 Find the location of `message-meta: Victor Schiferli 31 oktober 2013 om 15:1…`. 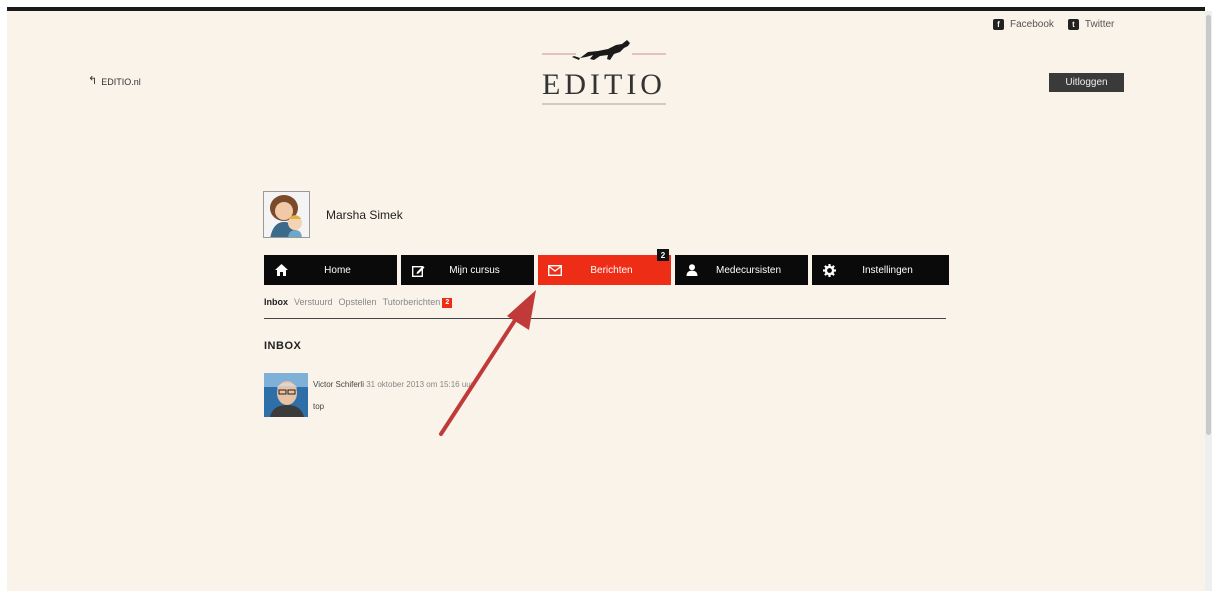

message-meta: Victor Schiferli 31 oktober 2013 om 15:1… is located at coordinates (393, 384).